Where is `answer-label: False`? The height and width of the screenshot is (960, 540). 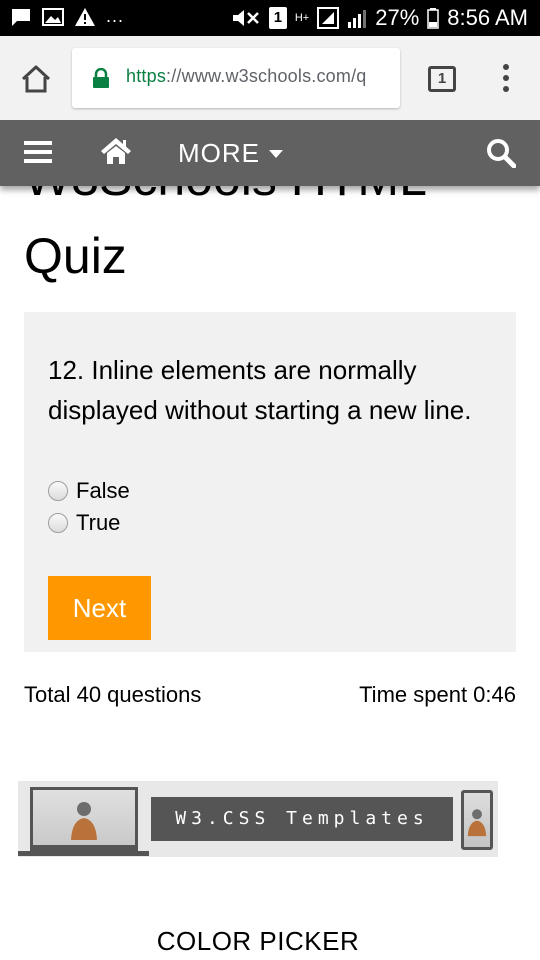
answer-label: False is located at coordinates (103, 490).